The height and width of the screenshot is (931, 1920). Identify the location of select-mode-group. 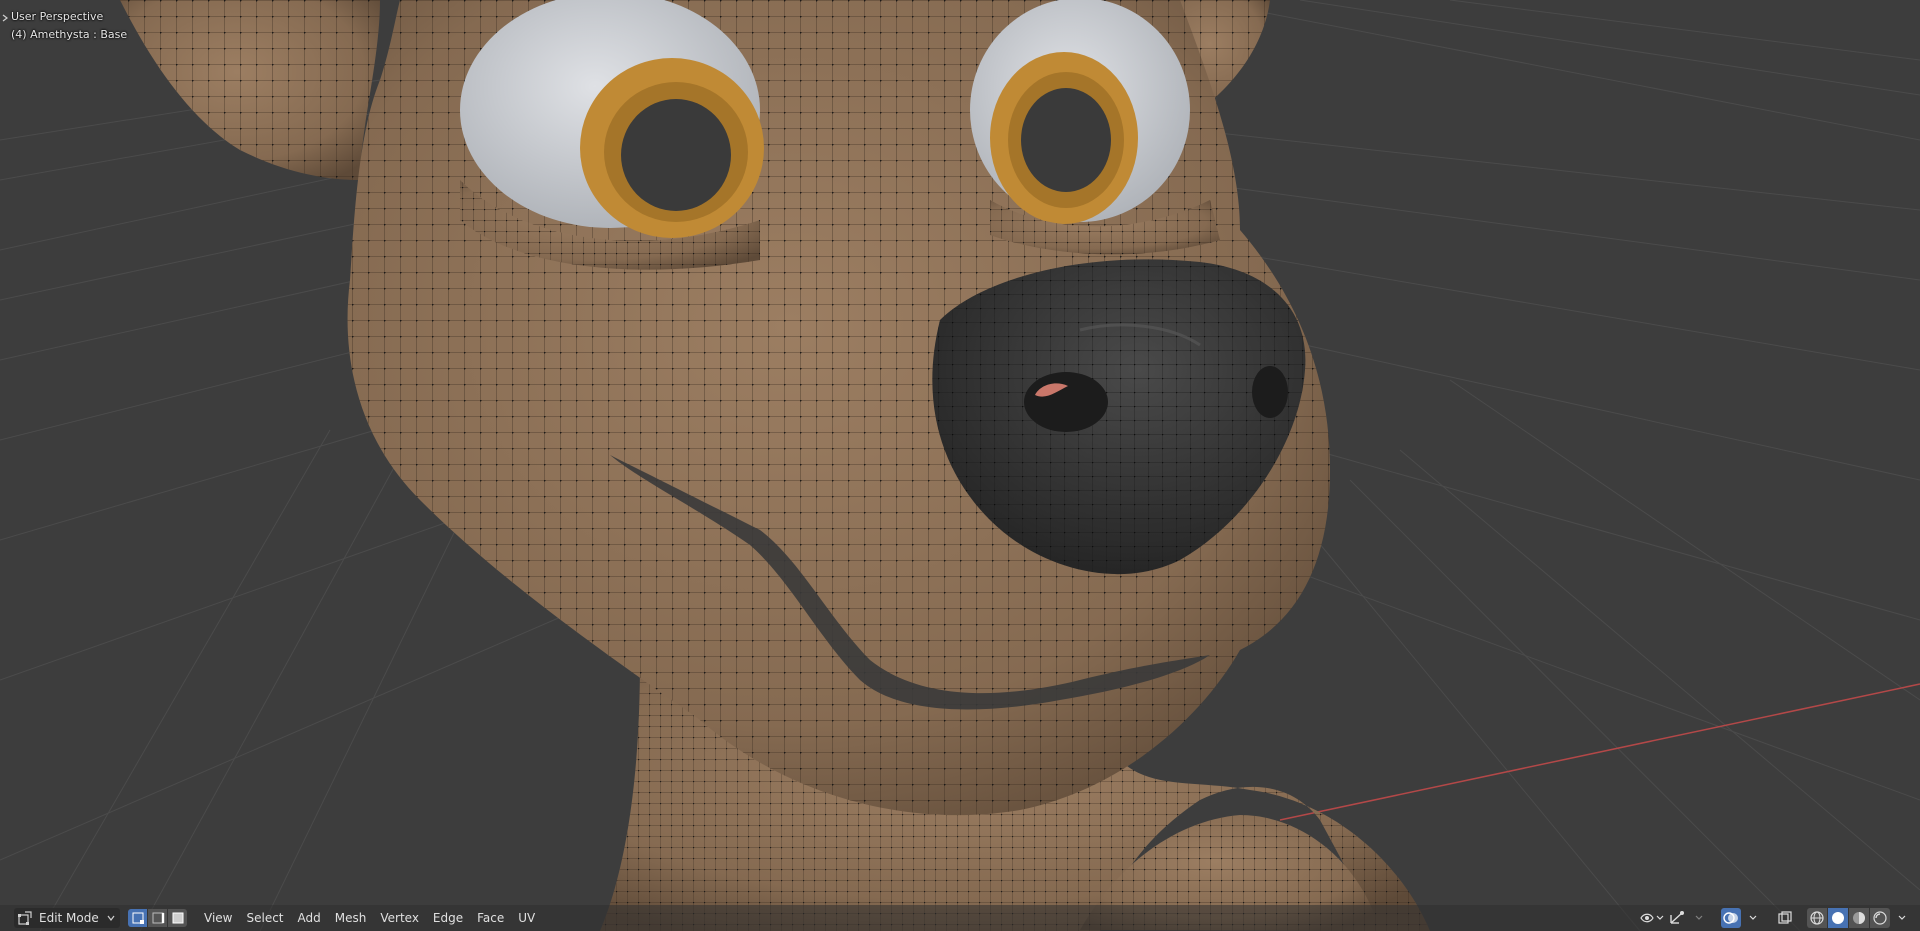
(157, 918).